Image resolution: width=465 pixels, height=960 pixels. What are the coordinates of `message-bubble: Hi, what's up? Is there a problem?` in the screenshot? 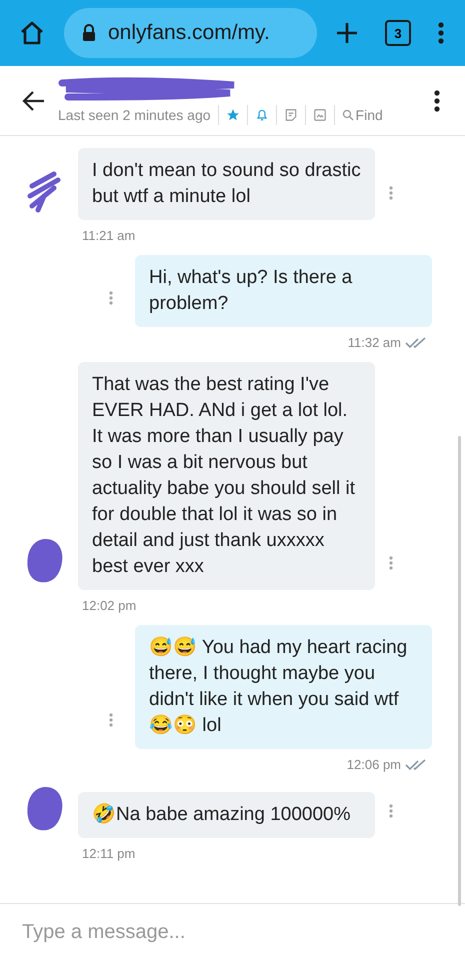 It's located at (283, 291).